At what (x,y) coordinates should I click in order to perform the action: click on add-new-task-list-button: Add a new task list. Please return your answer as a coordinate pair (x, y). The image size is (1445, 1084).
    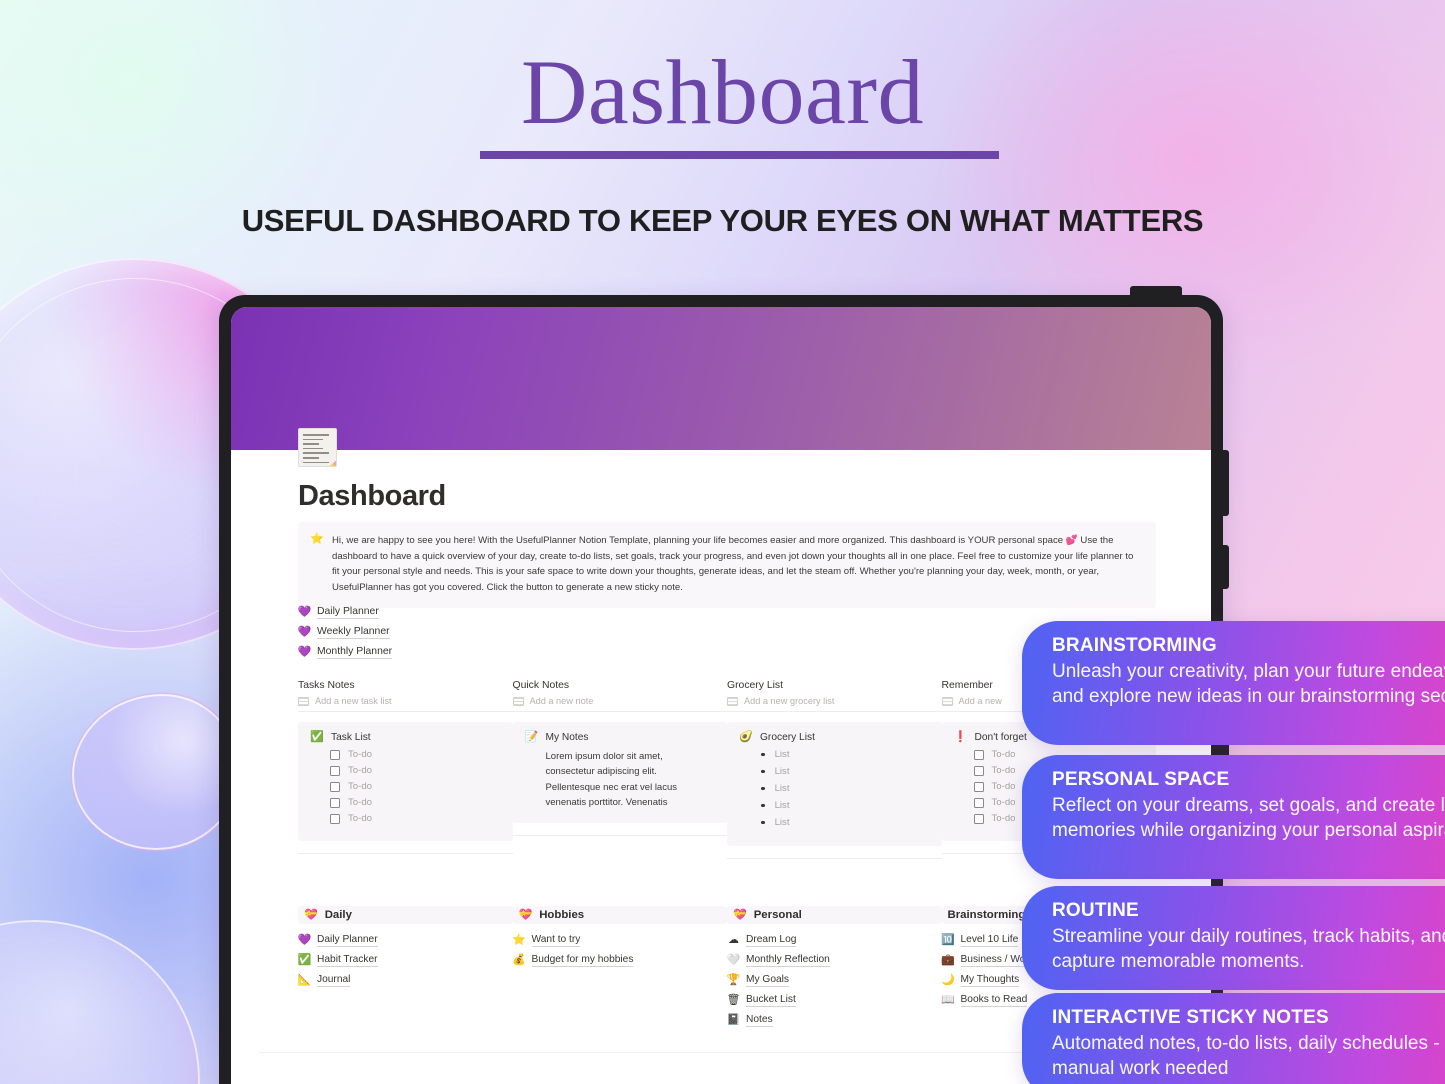
    Looking at the image, I should click on (405, 704).